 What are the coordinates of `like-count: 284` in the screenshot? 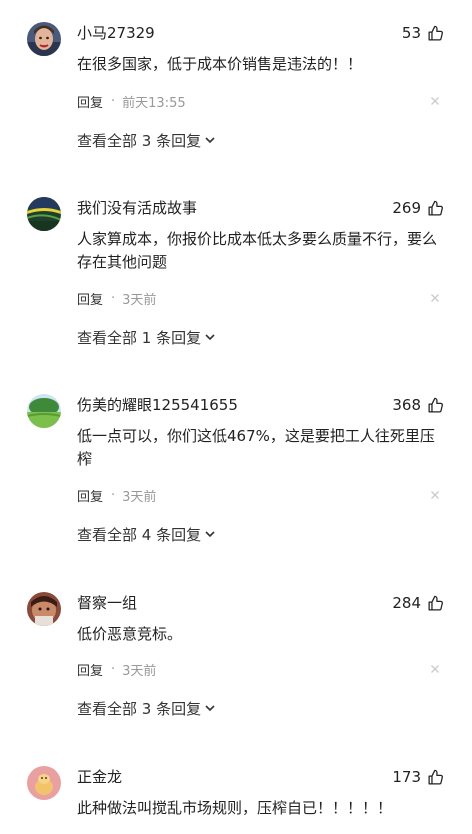 It's located at (406, 603).